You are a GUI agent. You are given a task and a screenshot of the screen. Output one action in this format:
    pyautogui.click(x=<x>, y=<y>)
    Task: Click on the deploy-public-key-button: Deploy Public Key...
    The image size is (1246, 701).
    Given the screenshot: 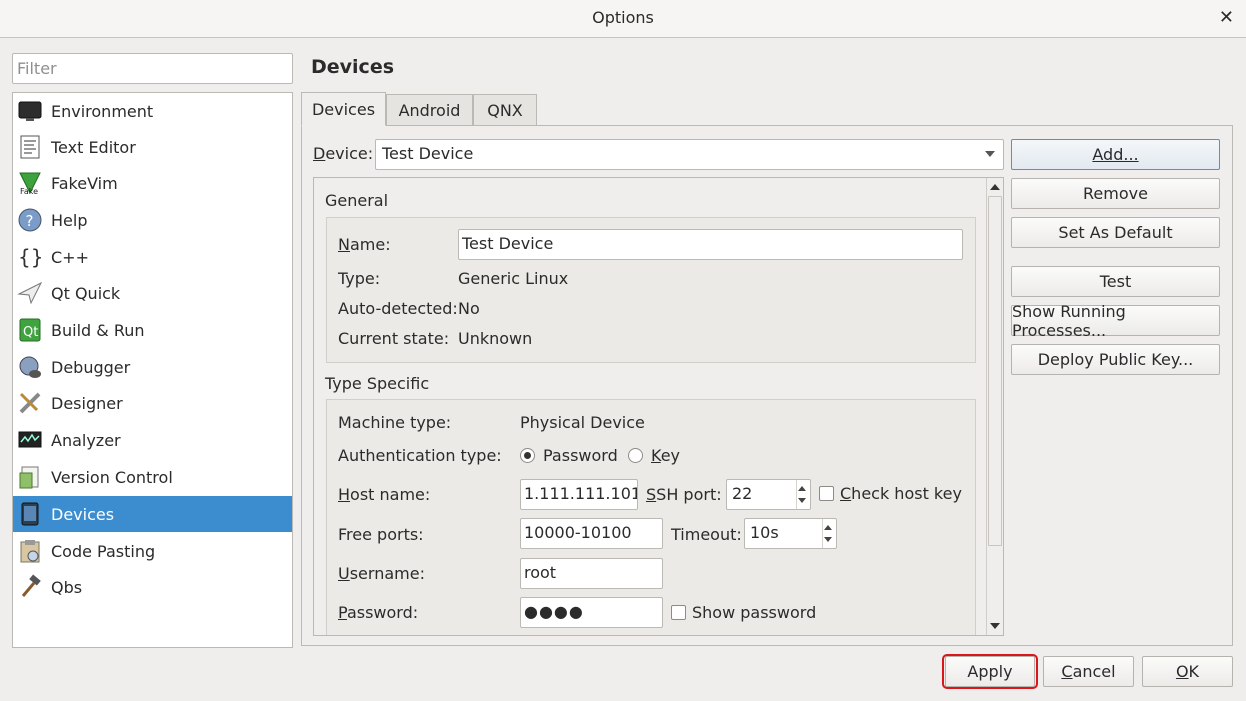 What is the action you would take?
    pyautogui.click(x=1115, y=359)
    